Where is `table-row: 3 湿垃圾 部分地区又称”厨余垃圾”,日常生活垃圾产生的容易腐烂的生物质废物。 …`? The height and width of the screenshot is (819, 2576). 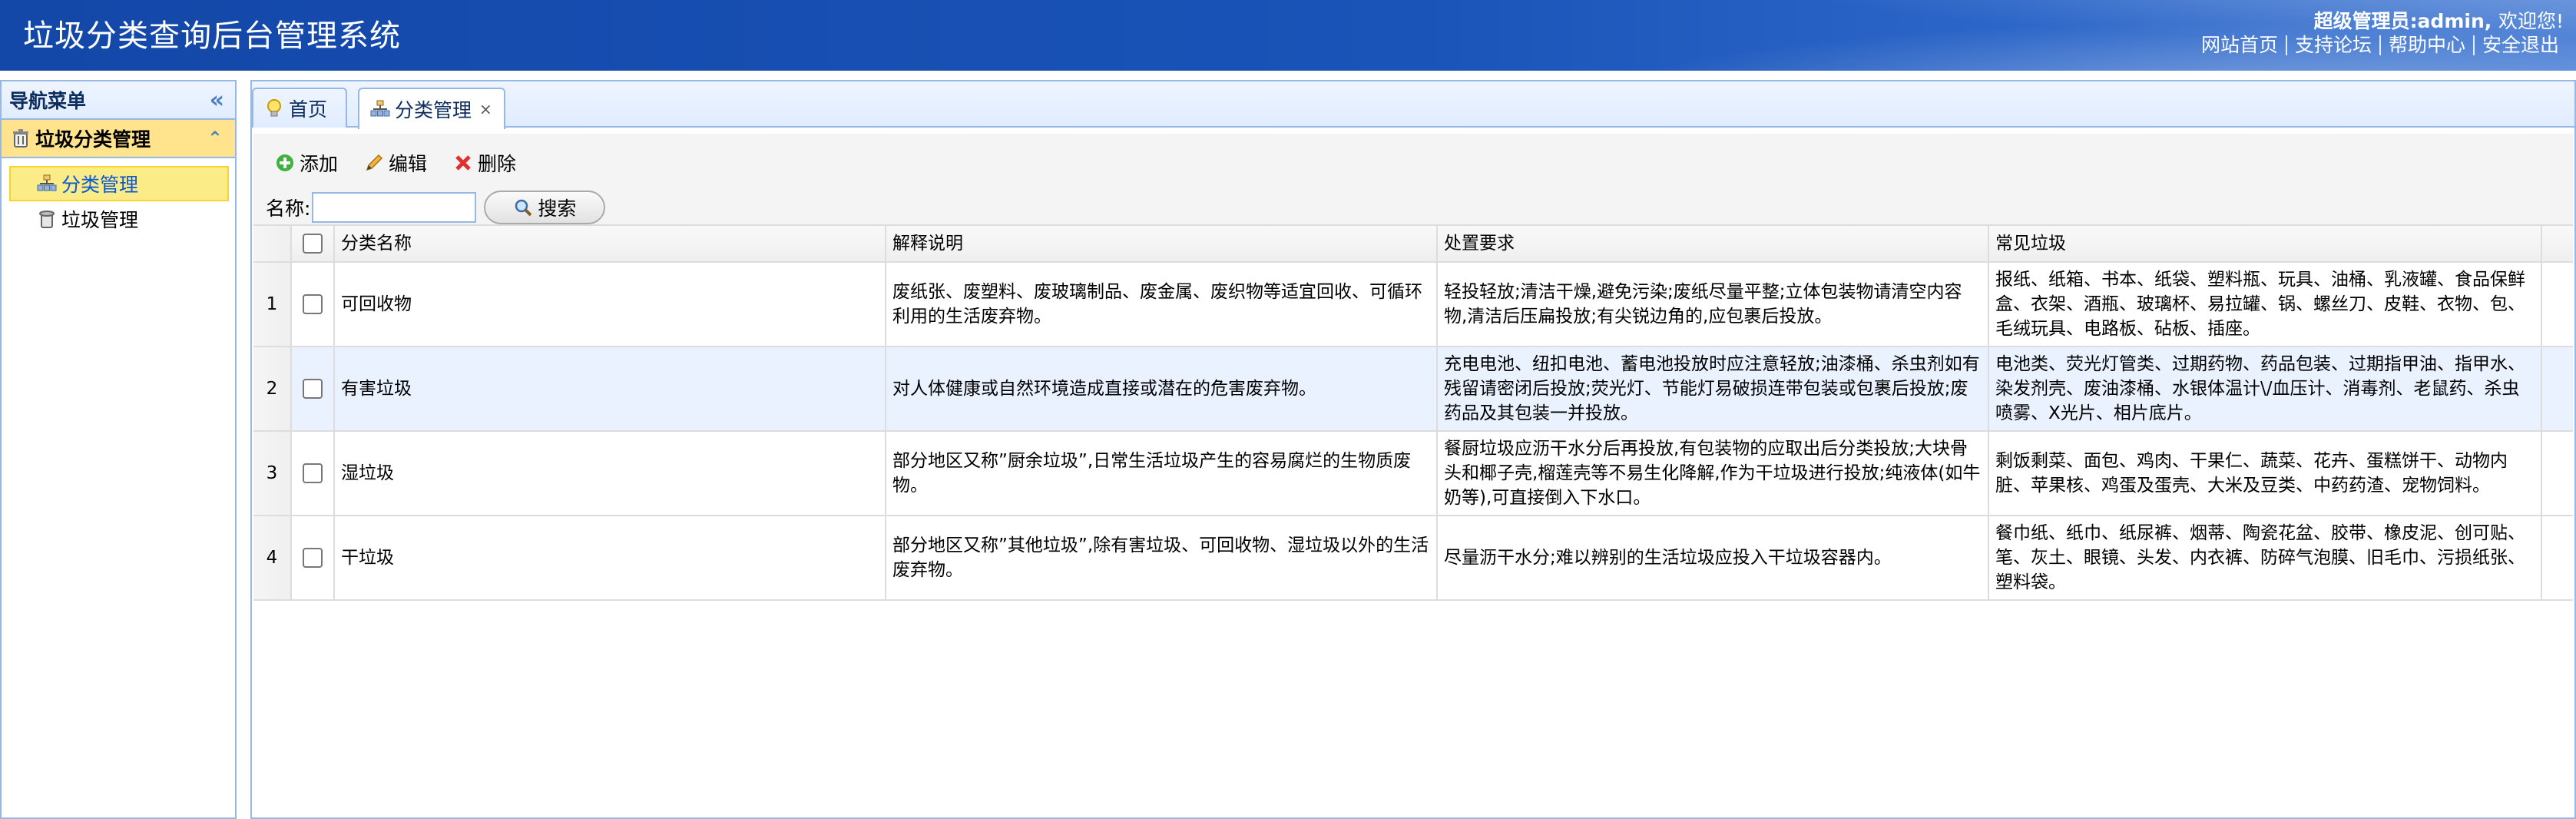 table-row: 3 湿垃圾 部分地区又称”厨余垃圾”,日常生活垃圾产生的容易腐烂的生物质废物。 … is located at coordinates (1413, 474).